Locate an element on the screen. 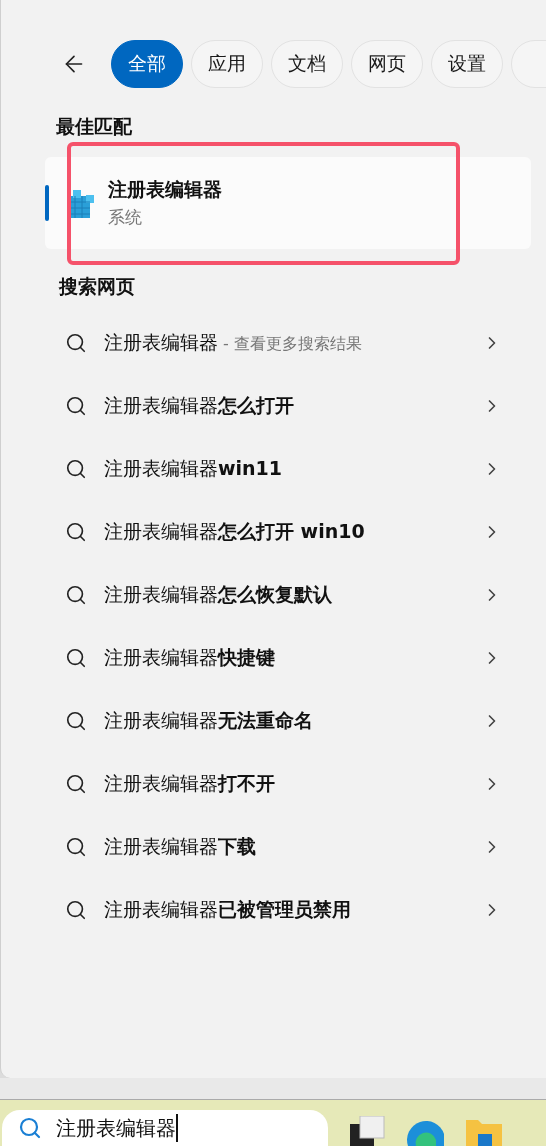  search-input-text: 注册表编辑器 is located at coordinates (117, 1128).